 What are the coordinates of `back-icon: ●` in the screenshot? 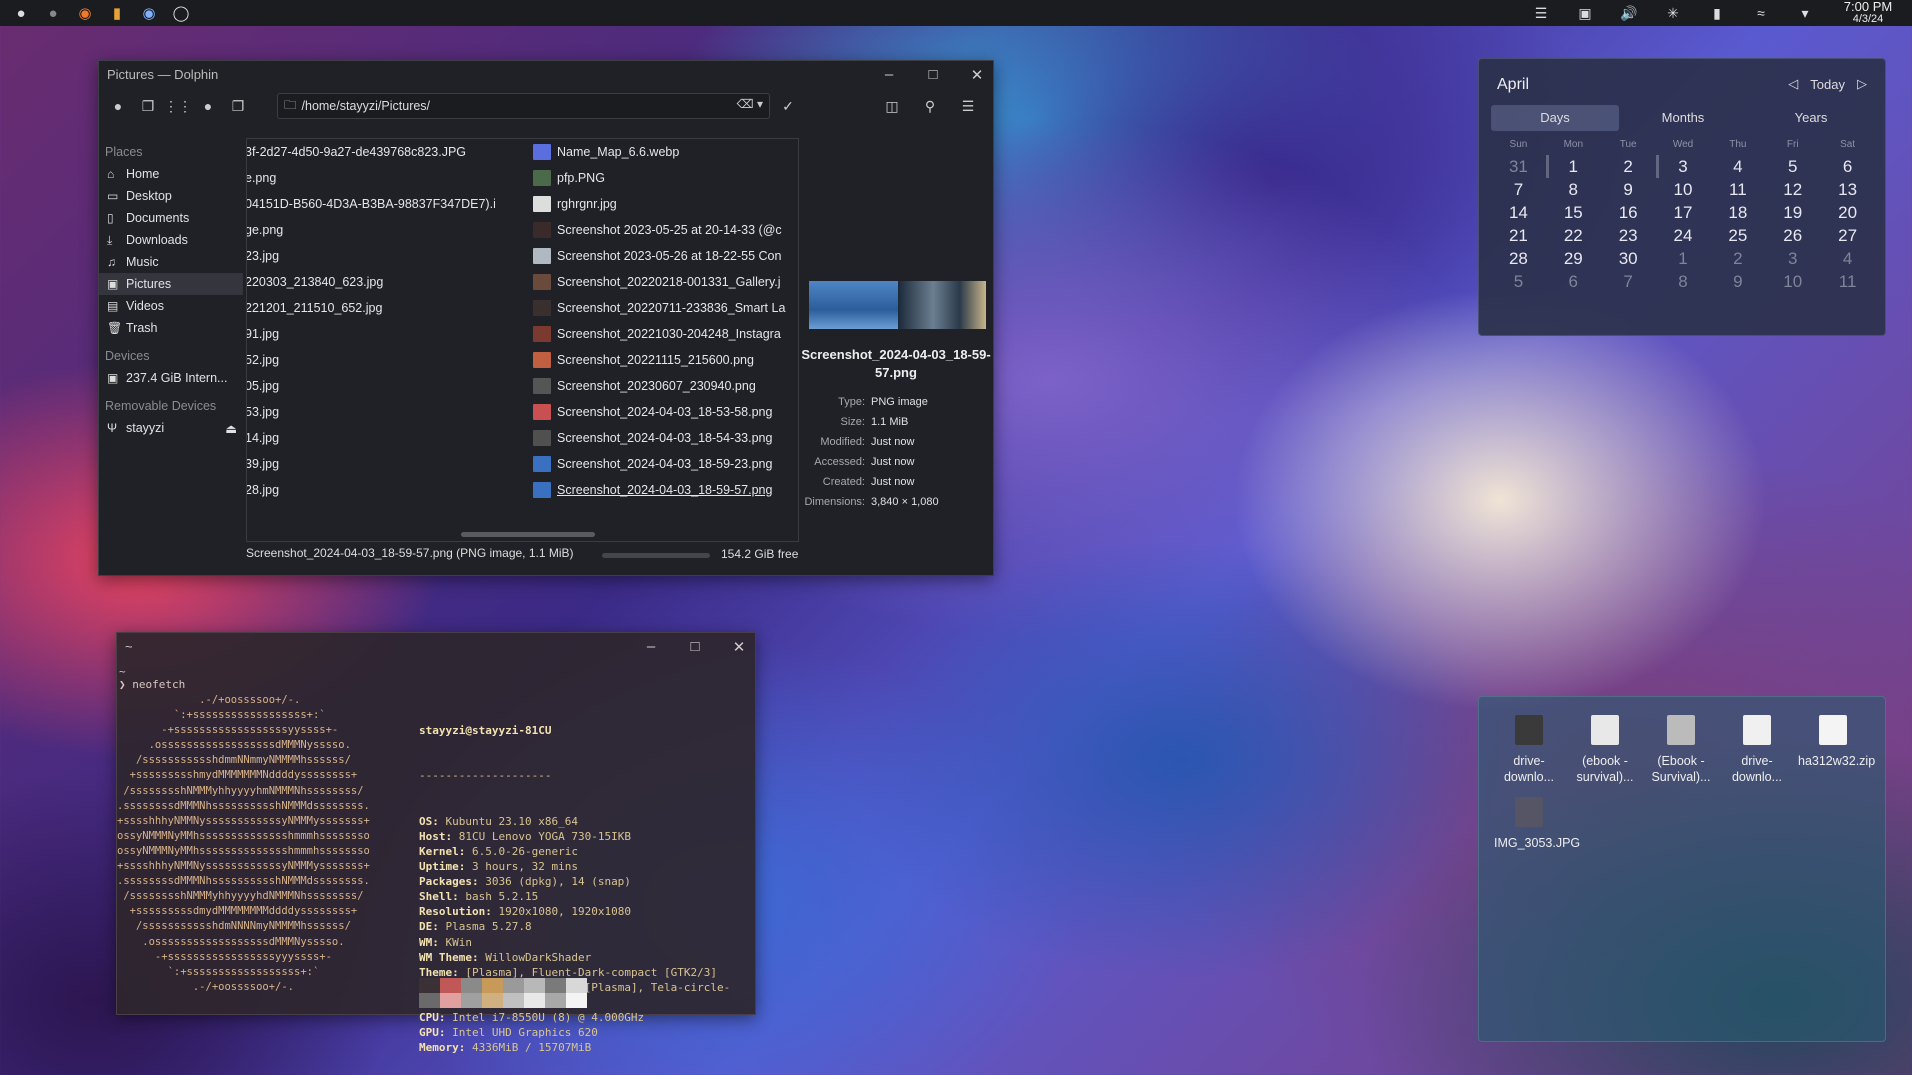 It's located at (118, 106).